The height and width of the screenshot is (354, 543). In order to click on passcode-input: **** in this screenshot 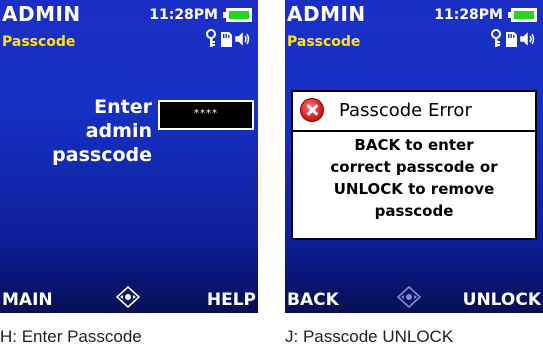, I will do `click(206, 115)`.